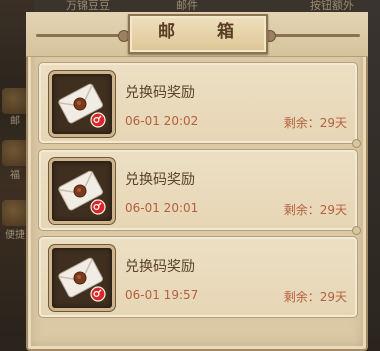  I want to click on title-rod-left, so click(82, 35).